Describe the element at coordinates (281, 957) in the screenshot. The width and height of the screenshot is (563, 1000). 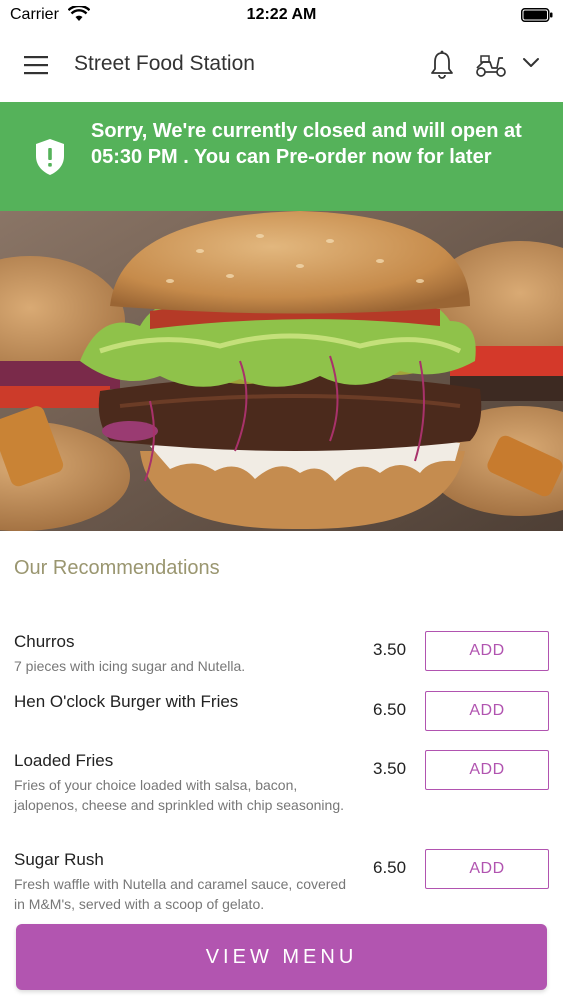
I see `view-menu-button: VIEW MENU` at that location.